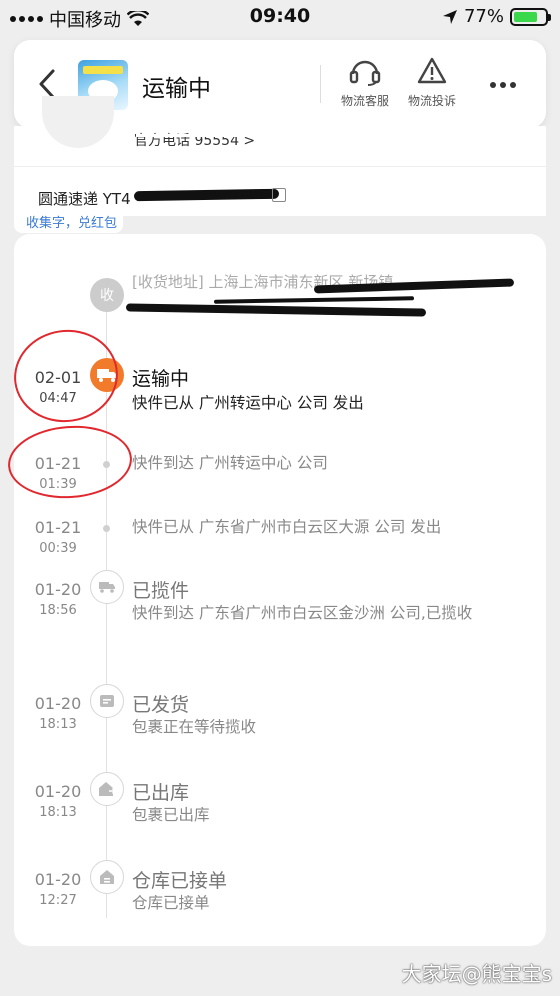  Describe the element at coordinates (107, 587) in the screenshot. I see `package-collected-icon` at that location.